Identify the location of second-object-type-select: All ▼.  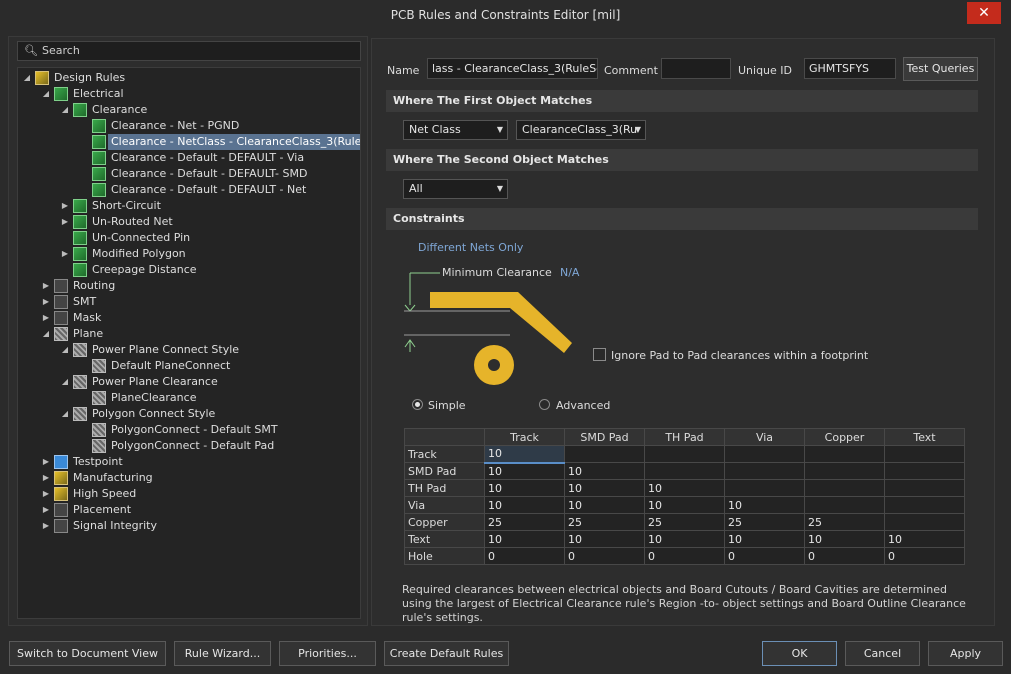
(455, 189).